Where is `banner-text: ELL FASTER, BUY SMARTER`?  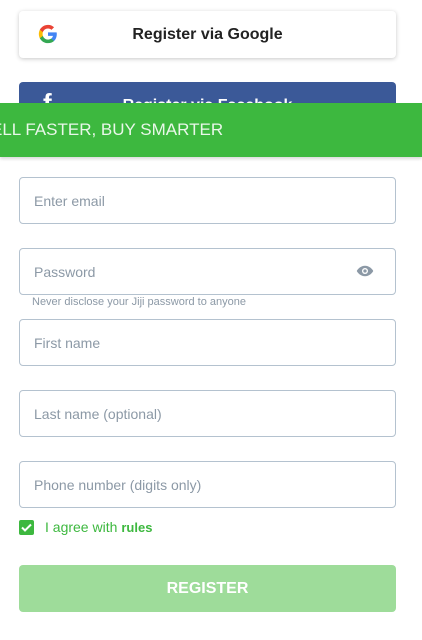
banner-text: ELL FASTER, BUY SMARTER is located at coordinates (112, 129).